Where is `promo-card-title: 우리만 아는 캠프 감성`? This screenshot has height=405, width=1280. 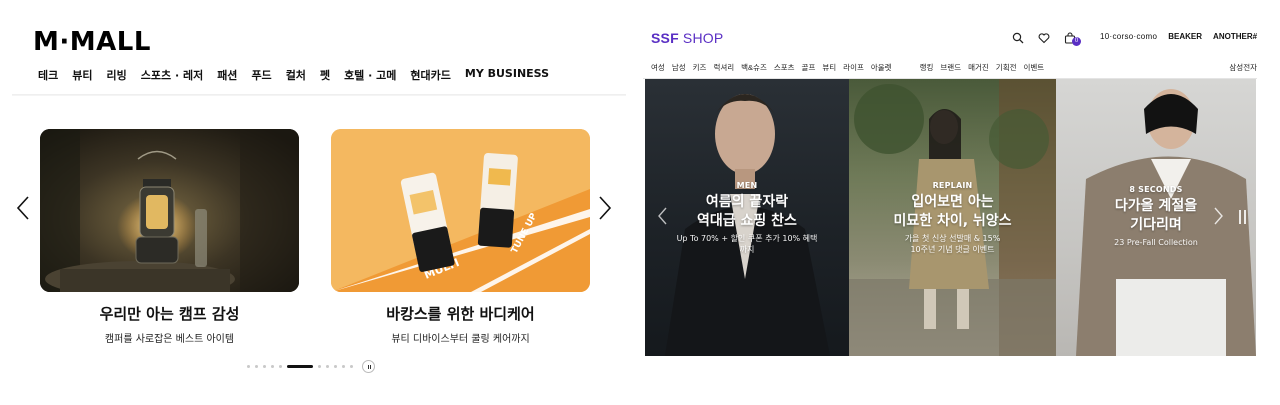
promo-card-title: 우리만 아는 캠프 감성 is located at coordinates (169, 313).